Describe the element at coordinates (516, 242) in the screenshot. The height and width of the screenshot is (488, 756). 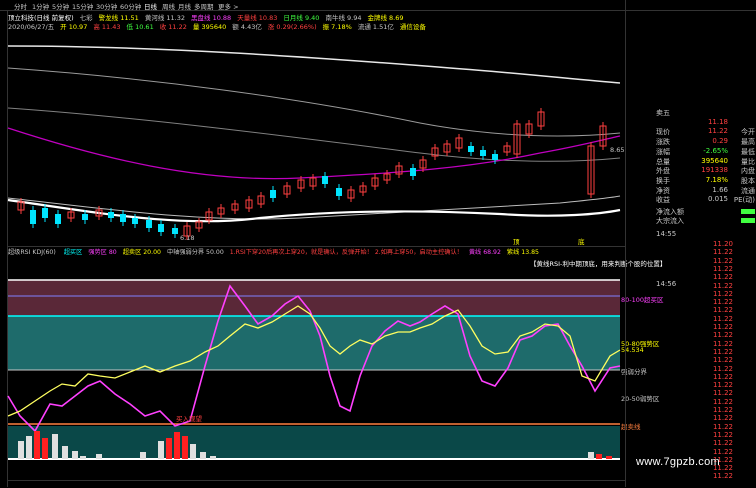
I see `top-tag: 顶` at that location.